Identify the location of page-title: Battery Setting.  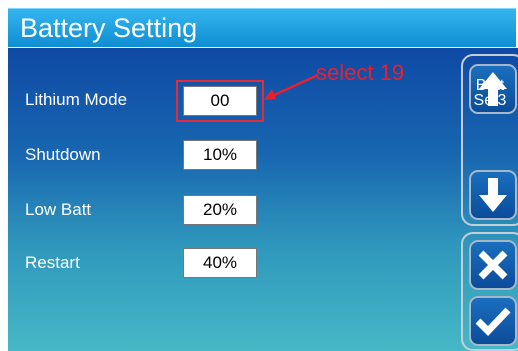
(109, 28).